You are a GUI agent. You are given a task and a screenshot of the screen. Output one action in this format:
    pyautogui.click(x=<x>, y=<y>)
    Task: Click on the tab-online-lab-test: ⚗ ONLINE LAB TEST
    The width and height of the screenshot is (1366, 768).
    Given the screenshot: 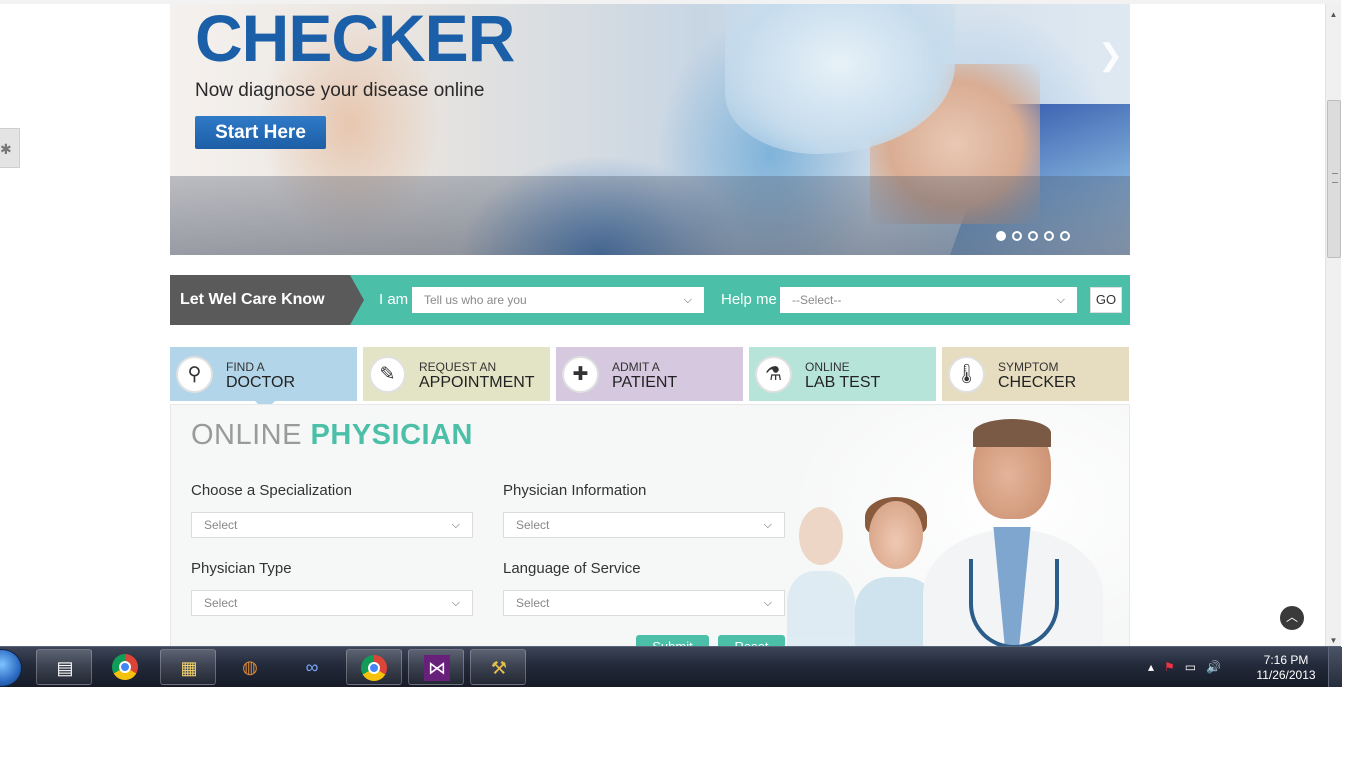 What is the action you would take?
    pyautogui.click(x=842, y=374)
    